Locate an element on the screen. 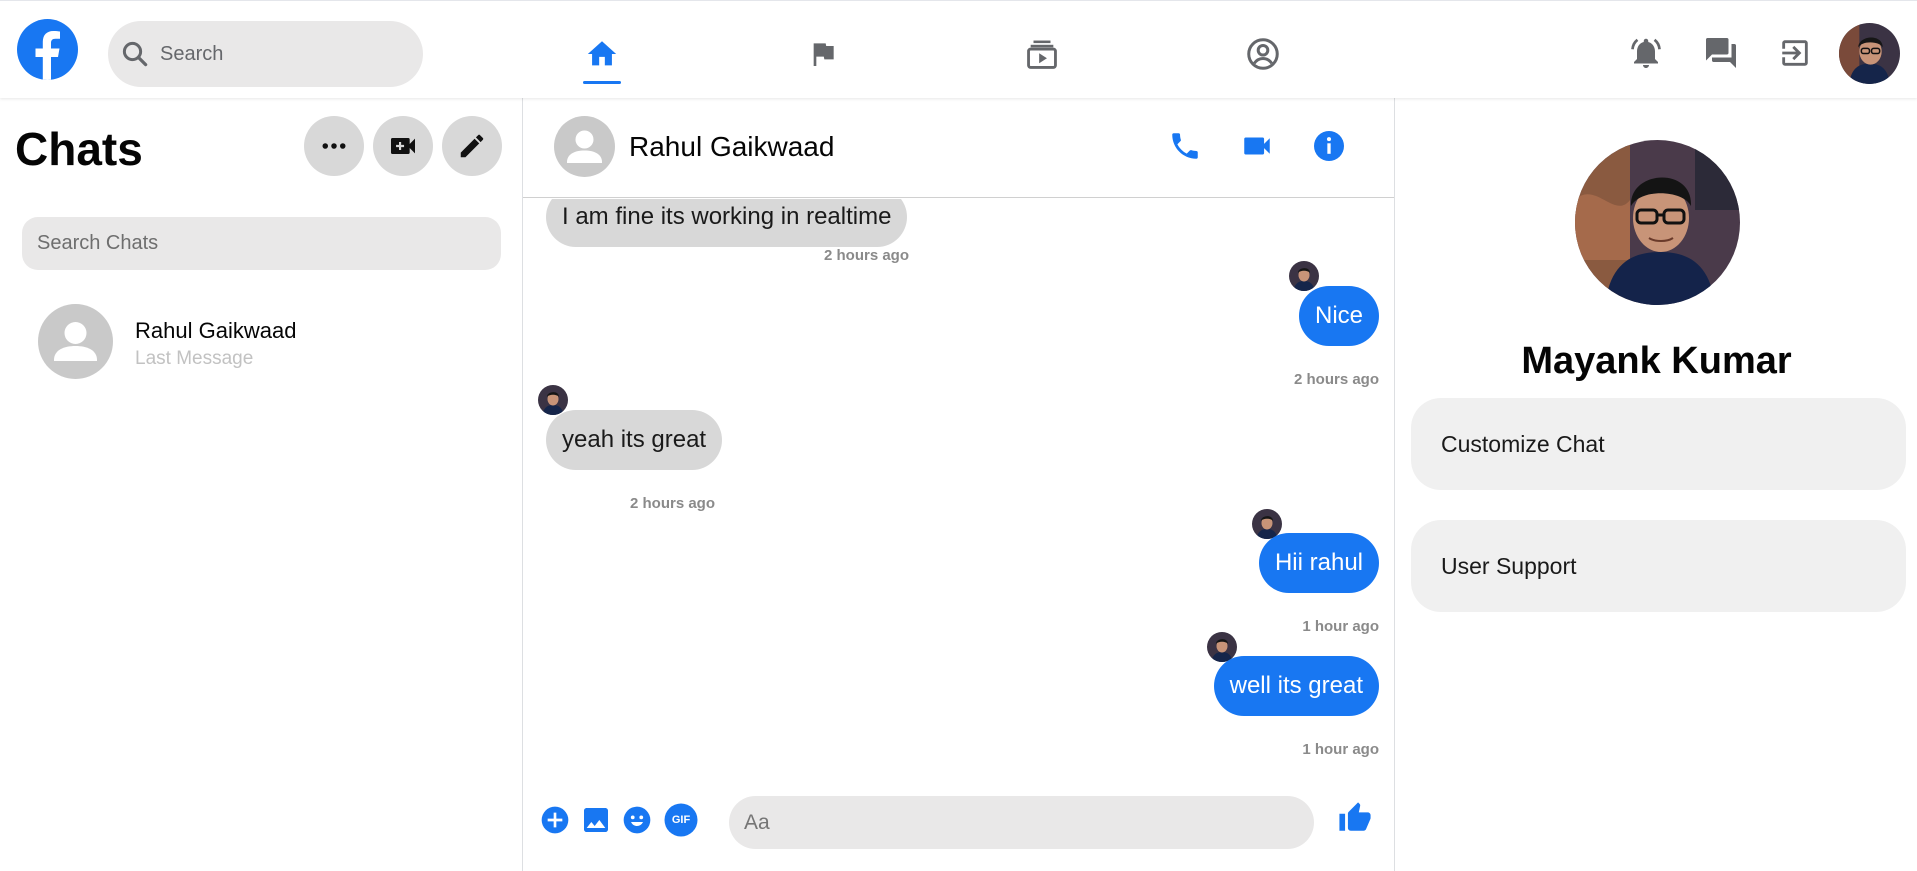 This screenshot has width=1917, height=871. video-icon is located at coordinates (1257, 146).